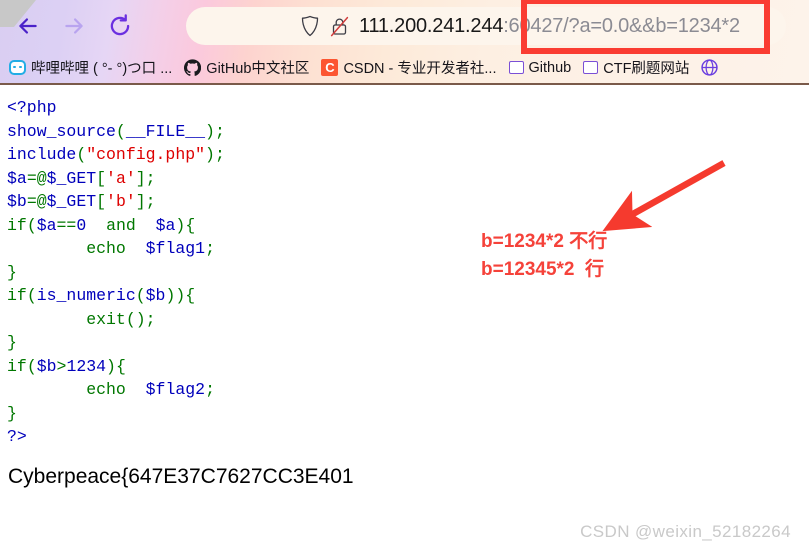 This screenshot has height=554, width=809. I want to click on annotation-note-line1: b=1234*2 不行, so click(544, 241).